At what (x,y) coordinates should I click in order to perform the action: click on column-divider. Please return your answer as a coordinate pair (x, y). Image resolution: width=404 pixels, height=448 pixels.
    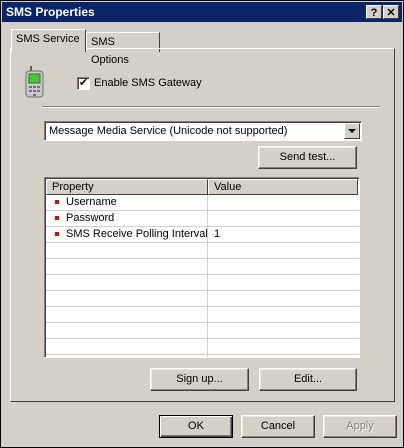
    Looking at the image, I should click on (207, 276).